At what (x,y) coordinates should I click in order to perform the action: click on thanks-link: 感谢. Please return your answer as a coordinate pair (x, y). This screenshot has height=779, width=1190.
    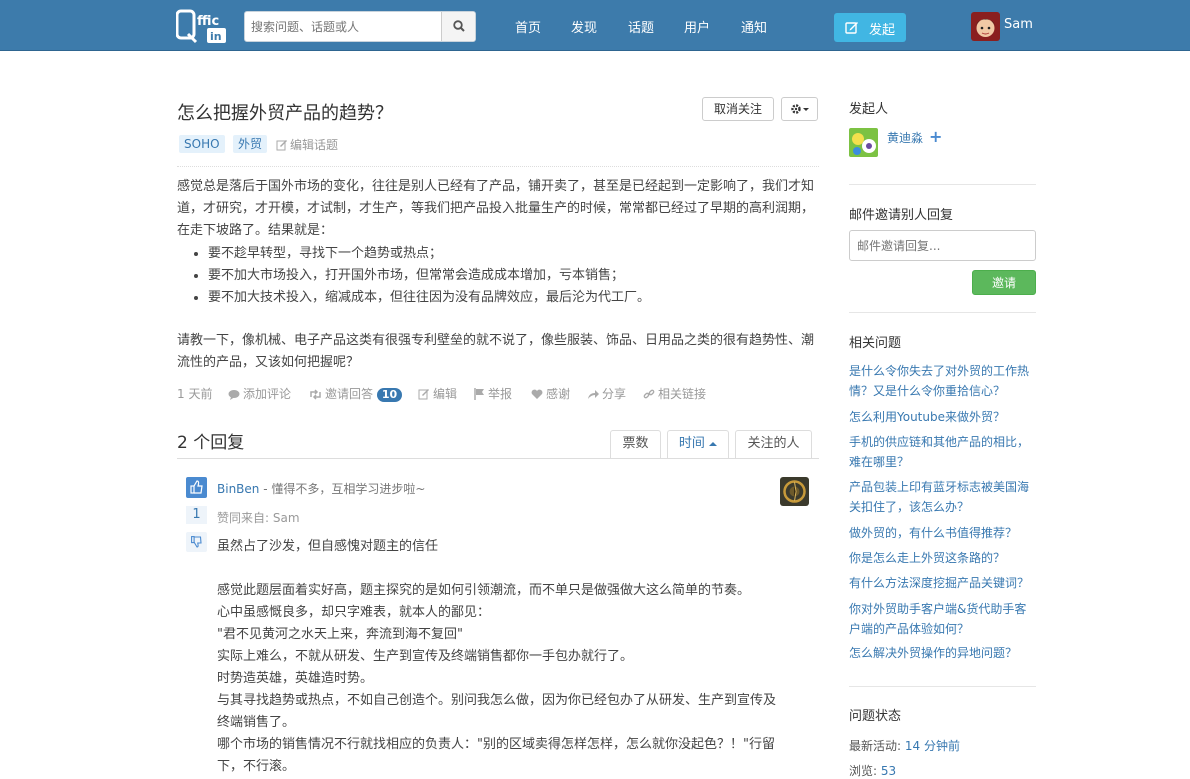
    Looking at the image, I should click on (550, 393).